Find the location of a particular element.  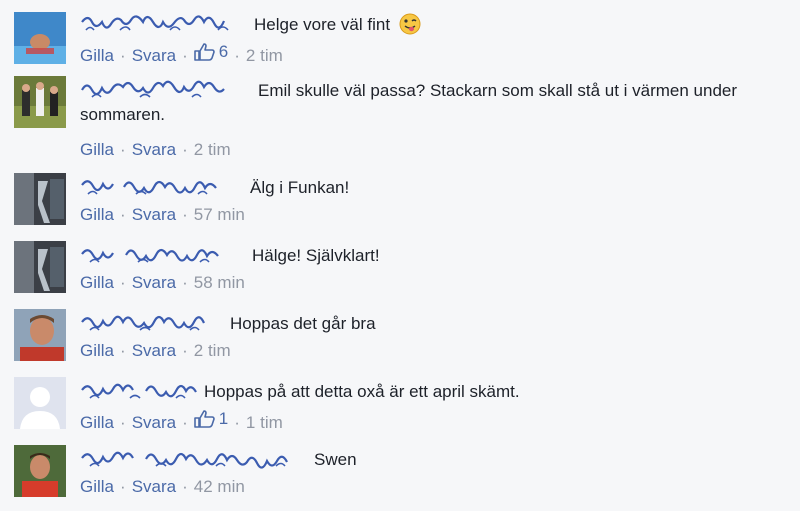

comment-actions: Gilla · Svara · 57 min is located at coordinates (162, 214).